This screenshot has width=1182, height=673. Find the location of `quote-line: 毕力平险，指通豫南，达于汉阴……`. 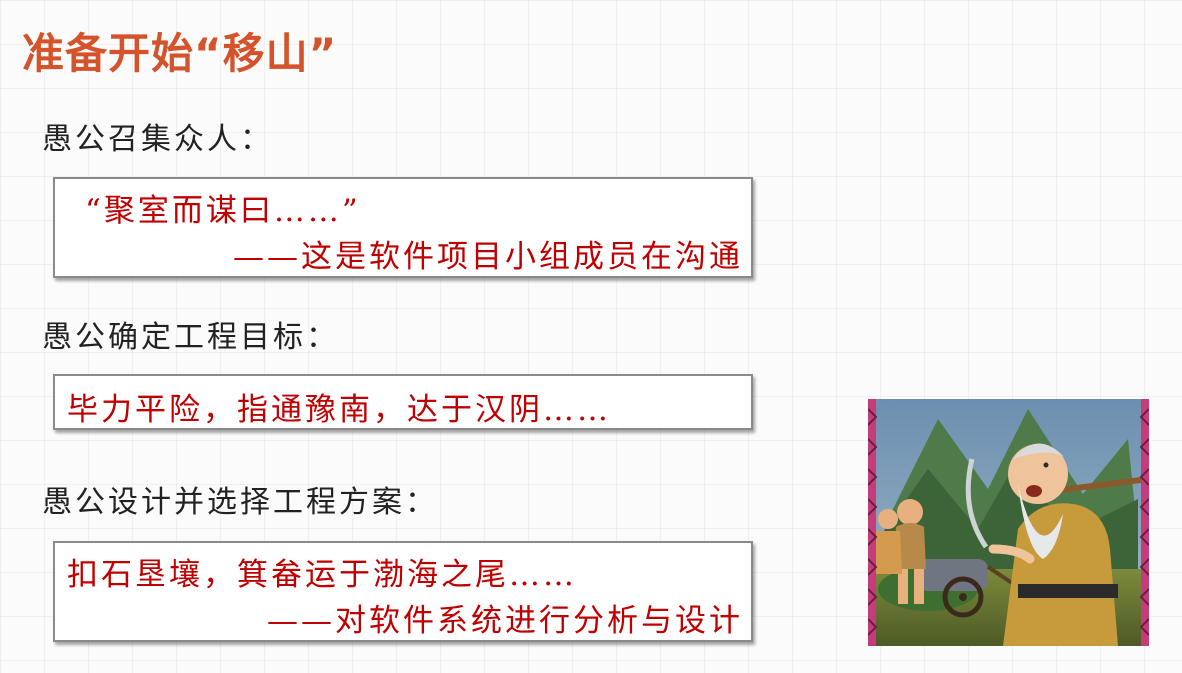

quote-line: 毕力平险，指通豫南，达于汉阴…… is located at coordinates (339, 410).